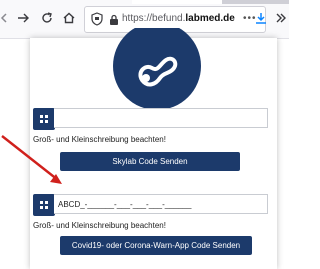 The image size is (320, 269). What do you see at coordinates (161, 204) in the screenshot?
I see `covid-code-input: ABCD_-______-___-___-___-______` at bounding box center [161, 204].